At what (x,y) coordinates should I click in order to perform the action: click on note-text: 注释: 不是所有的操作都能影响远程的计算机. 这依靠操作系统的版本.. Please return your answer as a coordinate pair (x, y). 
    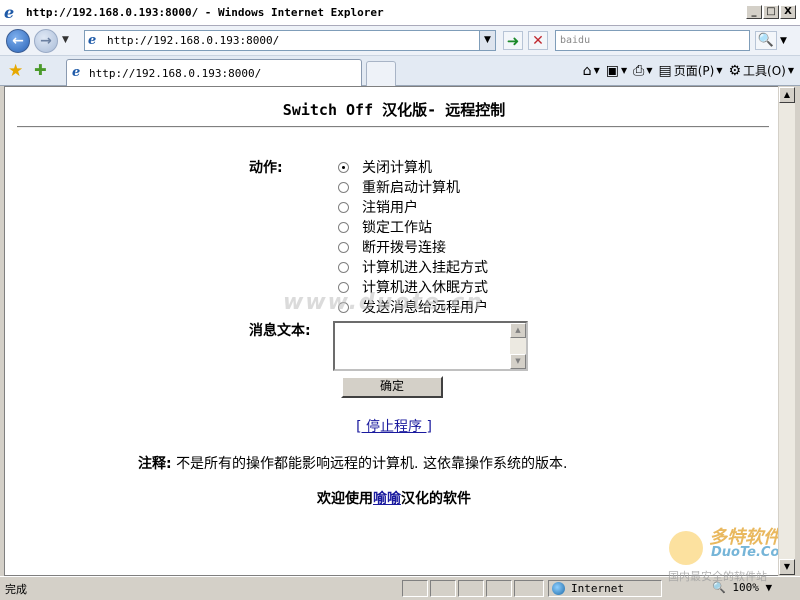
    Looking at the image, I should click on (352, 463).